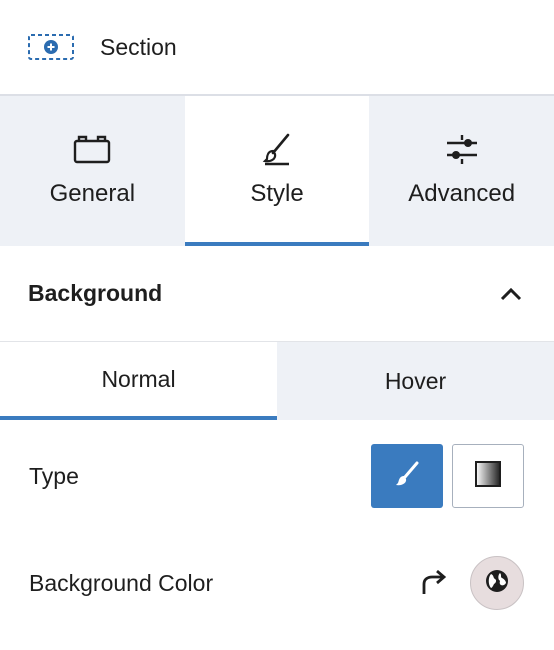 Image resolution: width=554 pixels, height=650 pixels. I want to click on brush-icon, so click(277, 149).